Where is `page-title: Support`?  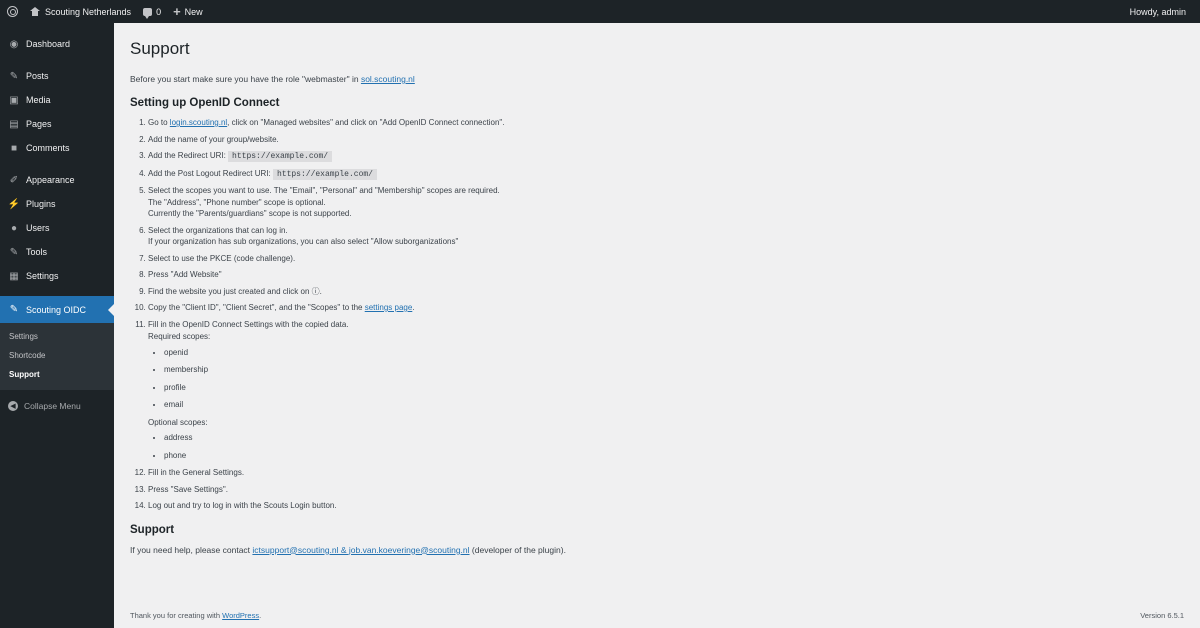 page-title: Support is located at coordinates (160, 48).